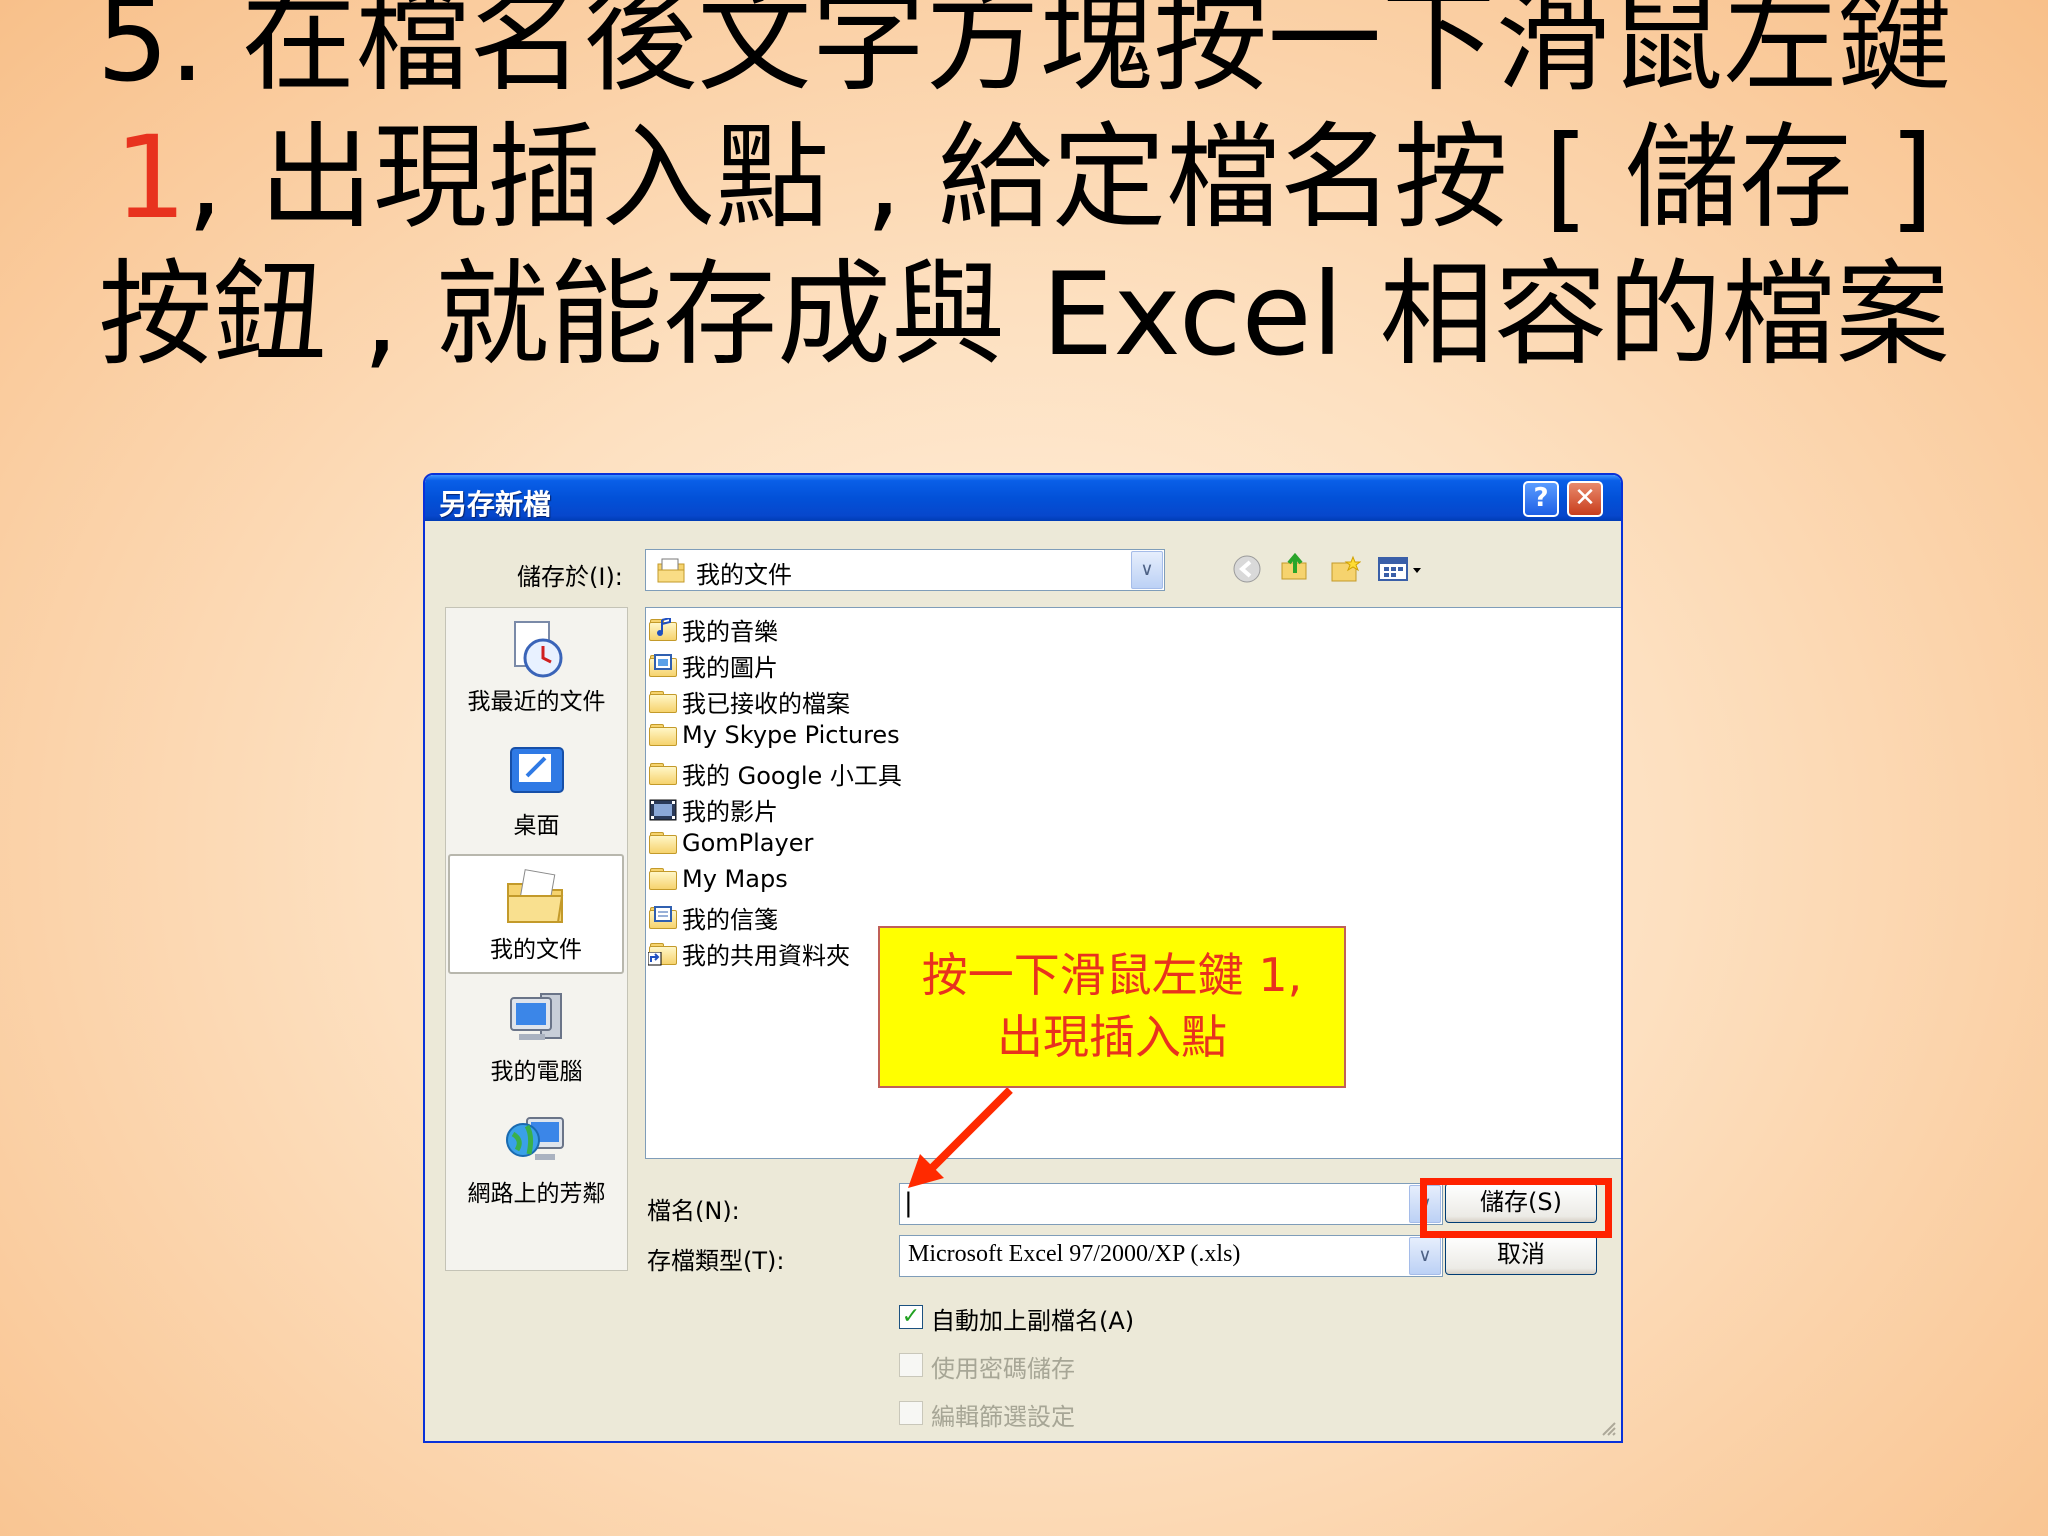  What do you see at coordinates (713, 665) in the screenshot?
I see `list-item: 我的圖片` at bounding box center [713, 665].